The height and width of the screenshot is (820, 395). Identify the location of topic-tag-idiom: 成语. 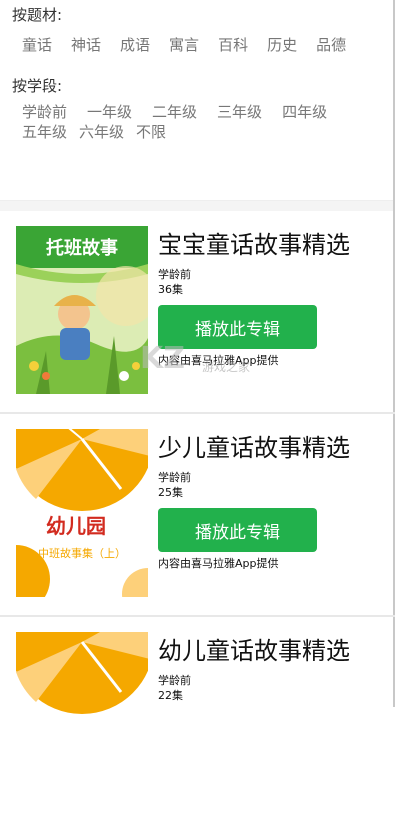
(135, 45).